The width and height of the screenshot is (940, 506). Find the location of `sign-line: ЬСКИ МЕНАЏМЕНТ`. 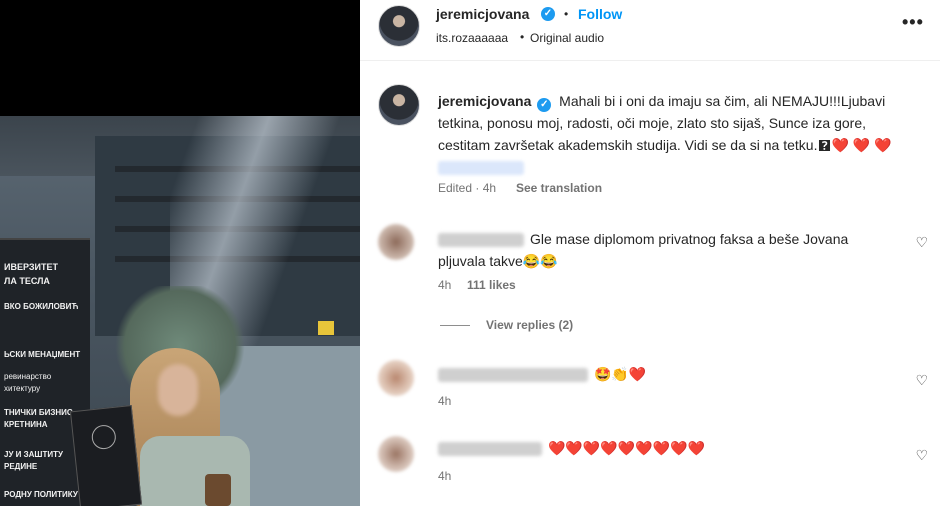

sign-line: ЬСКИ МЕНАЏМЕНТ is located at coordinates (42, 354).